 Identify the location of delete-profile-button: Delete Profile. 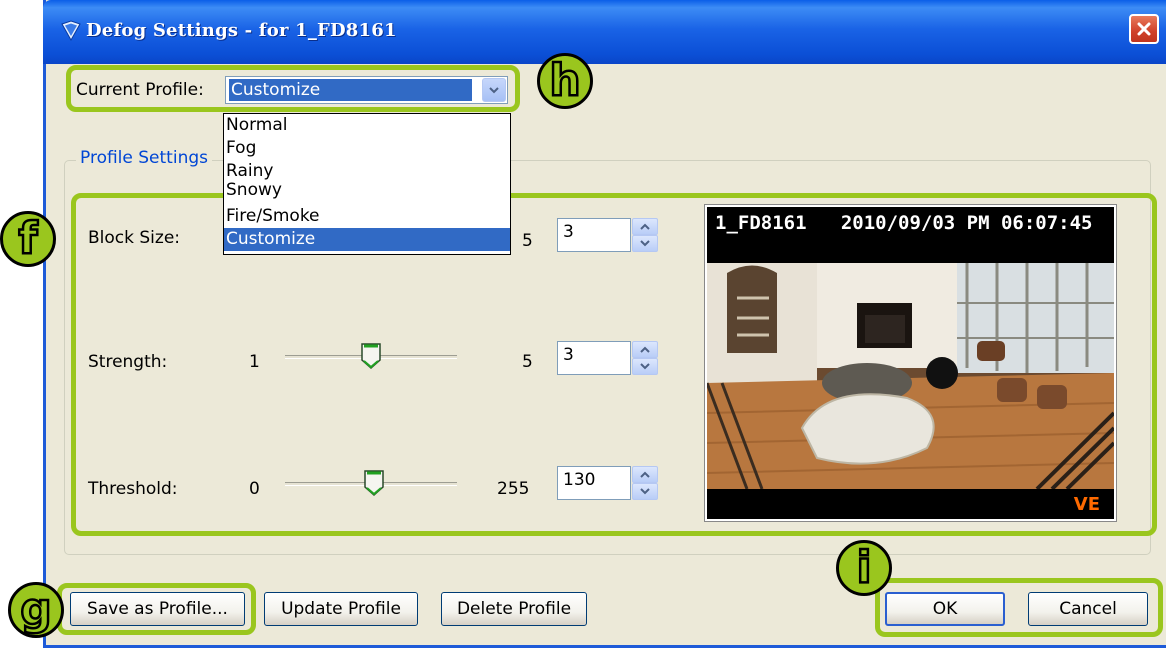
(514, 609).